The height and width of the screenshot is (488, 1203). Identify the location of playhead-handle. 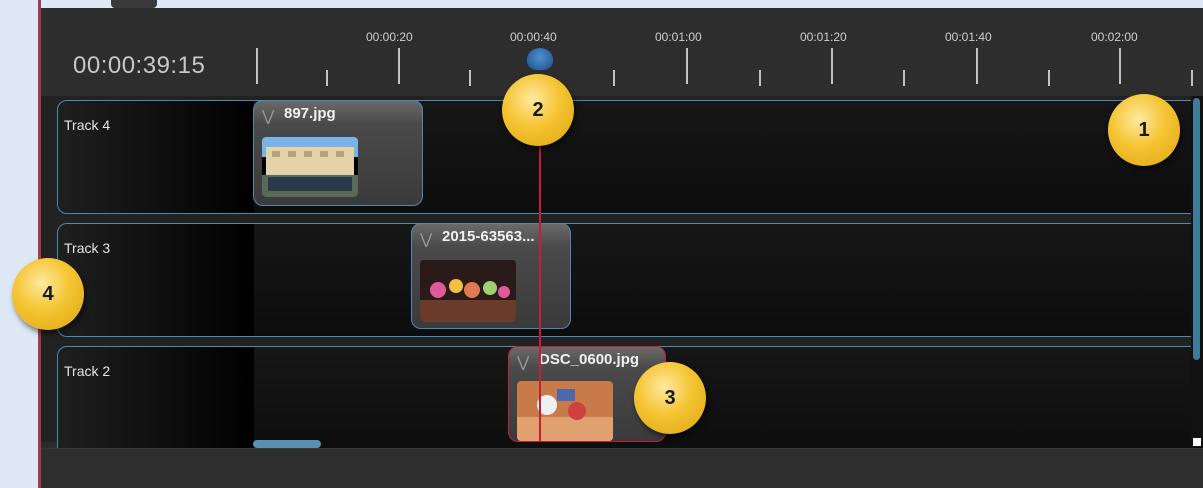
(540, 59).